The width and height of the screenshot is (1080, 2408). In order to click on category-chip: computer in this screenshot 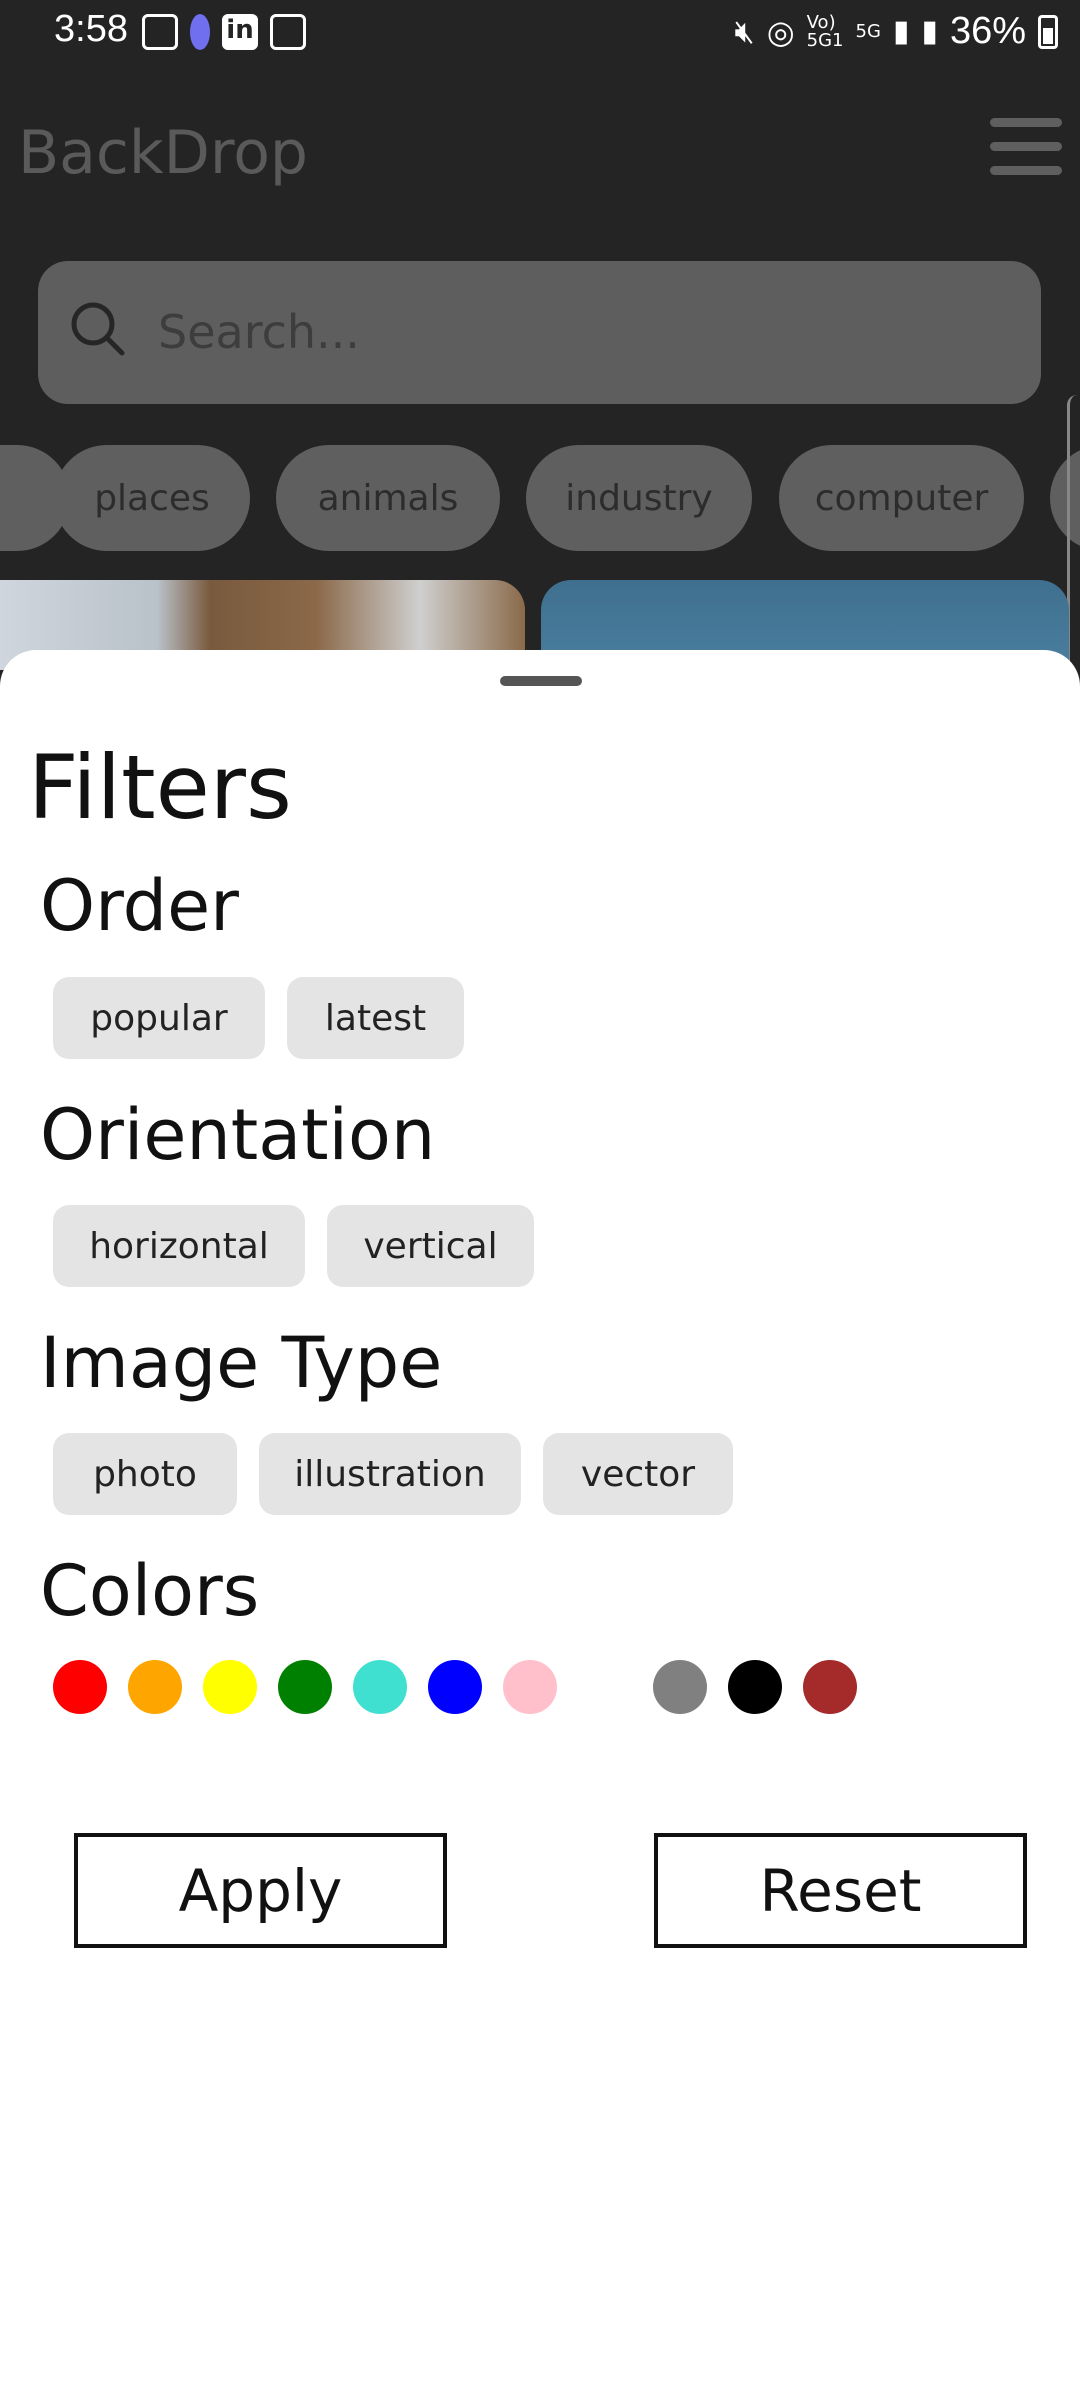, I will do `click(901, 498)`.